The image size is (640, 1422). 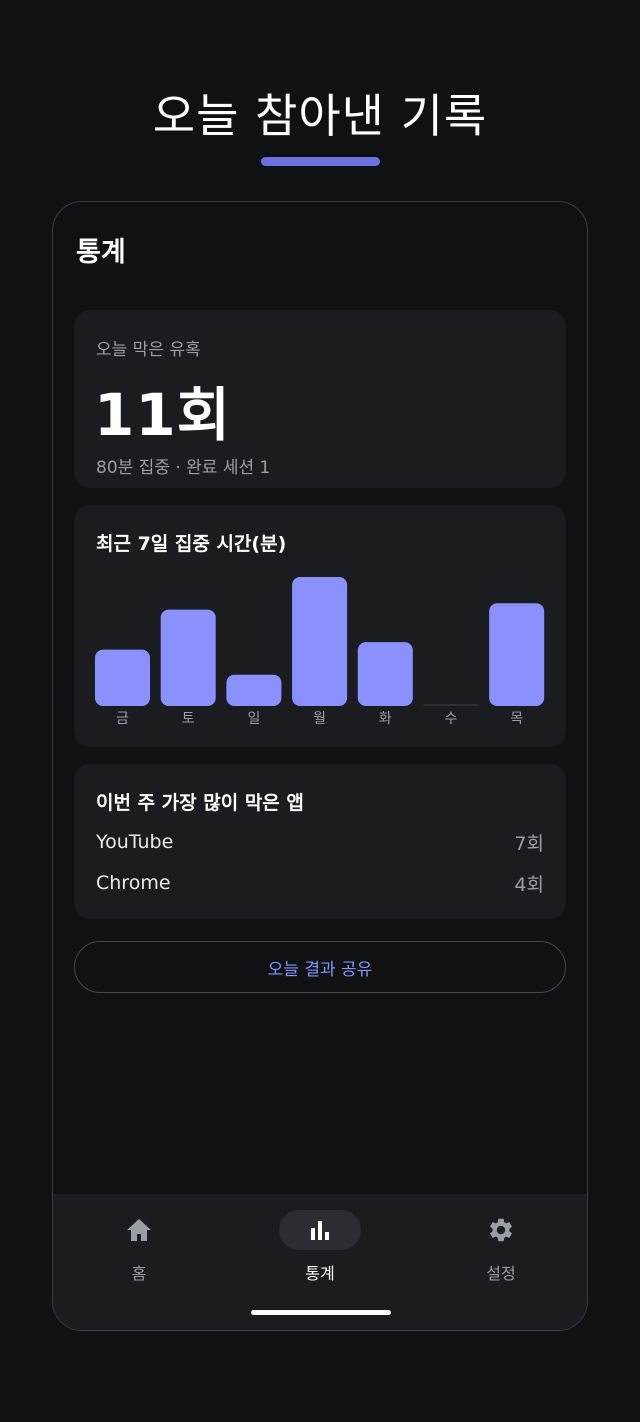 What do you see at coordinates (385, 719) in the screenshot?
I see `chart-tick-label: 화` at bounding box center [385, 719].